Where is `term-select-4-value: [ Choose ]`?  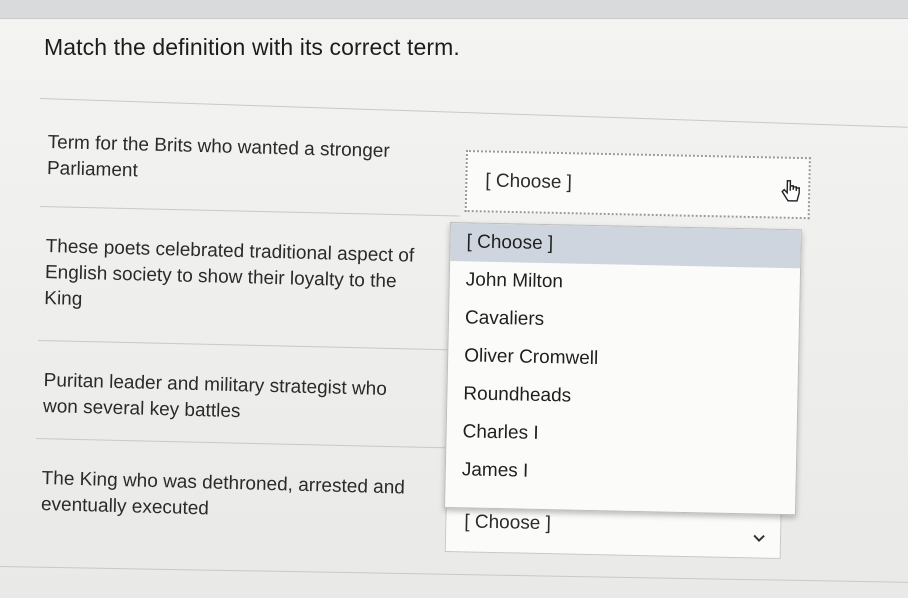
term-select-4-value: [ Choose ] is located at coordinates (508, 523).